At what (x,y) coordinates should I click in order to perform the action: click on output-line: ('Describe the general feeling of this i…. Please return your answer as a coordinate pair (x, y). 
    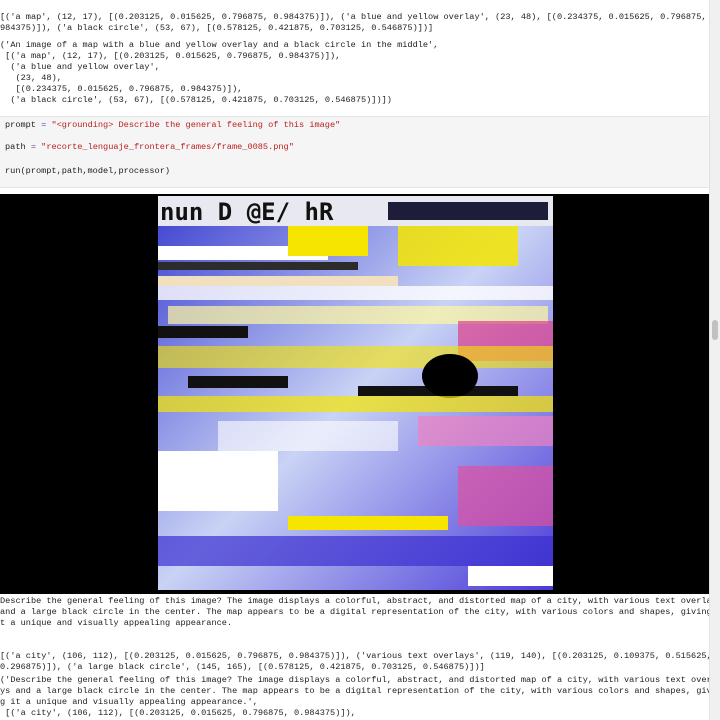
    Looking at the image, I should click on (360, 680).